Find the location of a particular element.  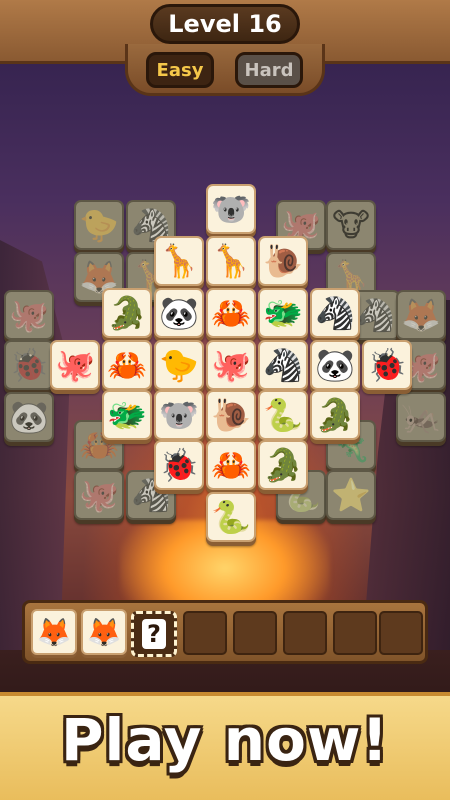

question-mark-icon: ? is located at coordinates (154, 634).